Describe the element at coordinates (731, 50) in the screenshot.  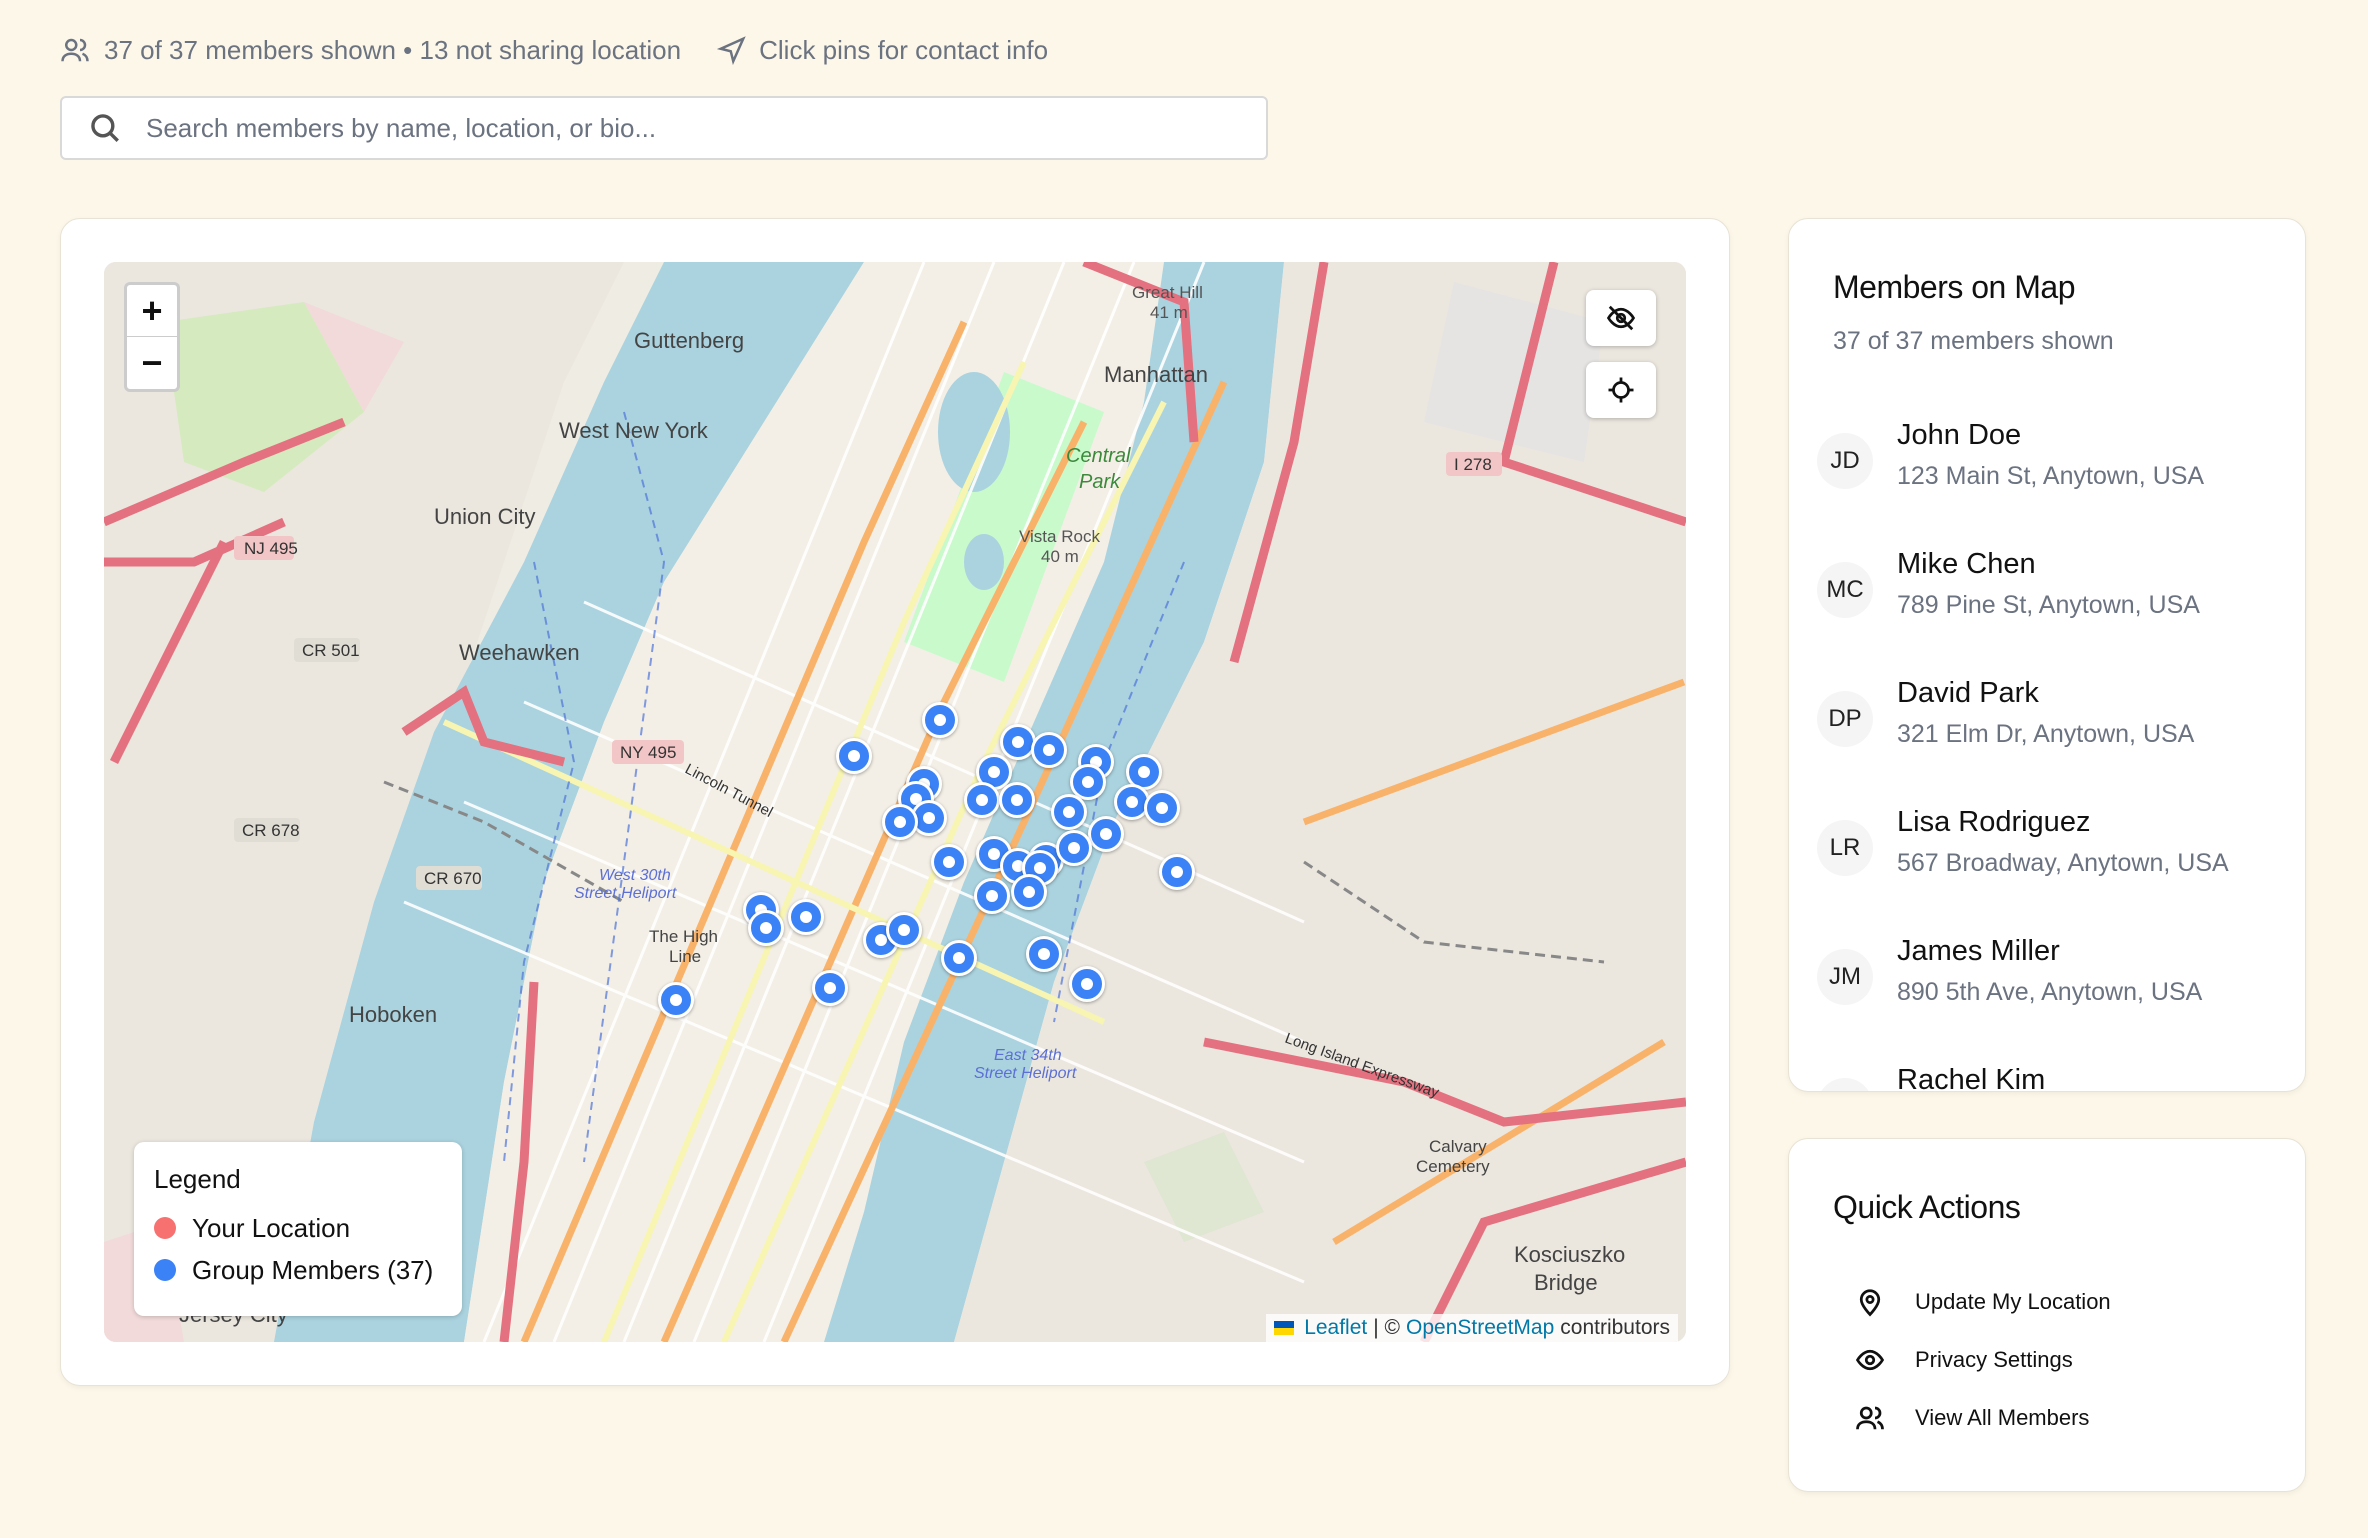
I see `send-icon` at that location.